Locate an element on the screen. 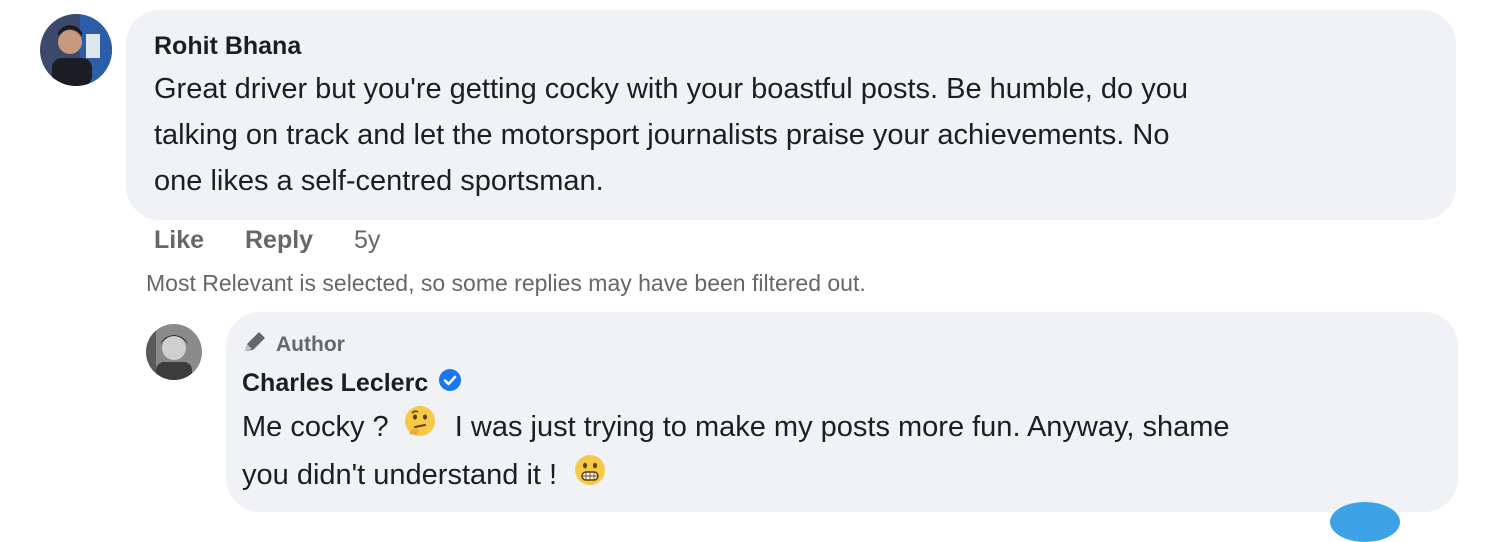  author-badge: Author is located at coordinates (293, 345).